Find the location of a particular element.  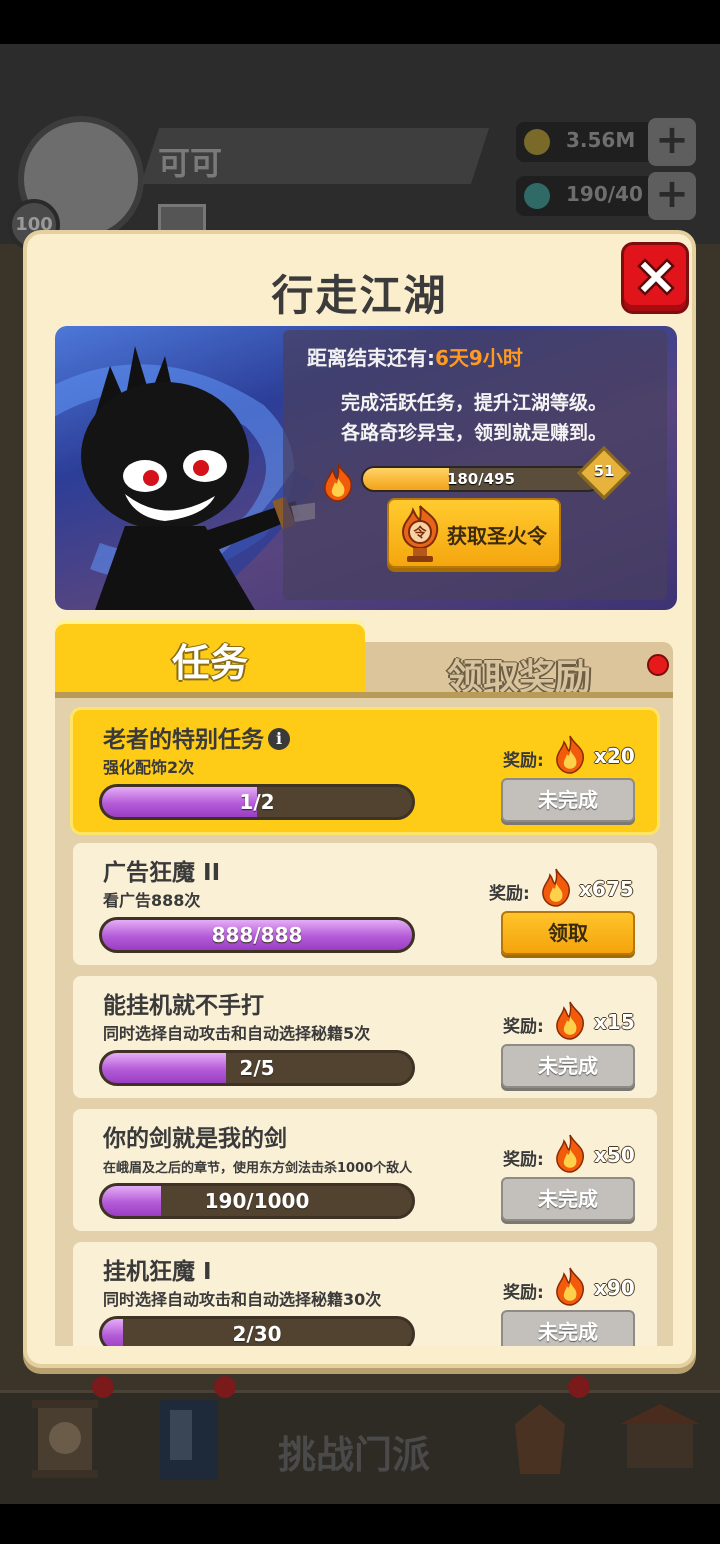

gold-value: 3.56M is located at coordinates (601, 140).